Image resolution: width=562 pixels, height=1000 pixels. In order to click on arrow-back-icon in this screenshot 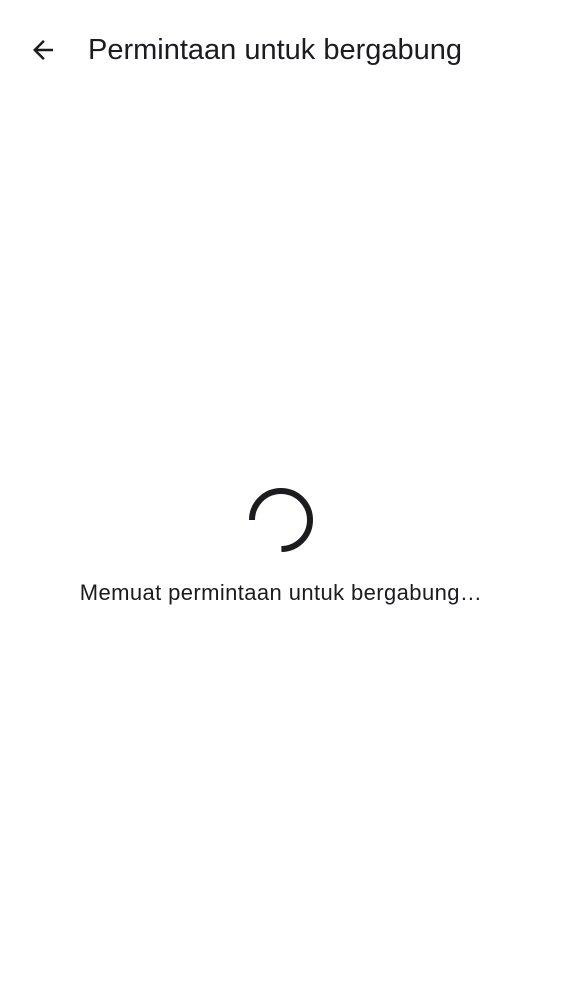, I will do `click(43, 50)`.